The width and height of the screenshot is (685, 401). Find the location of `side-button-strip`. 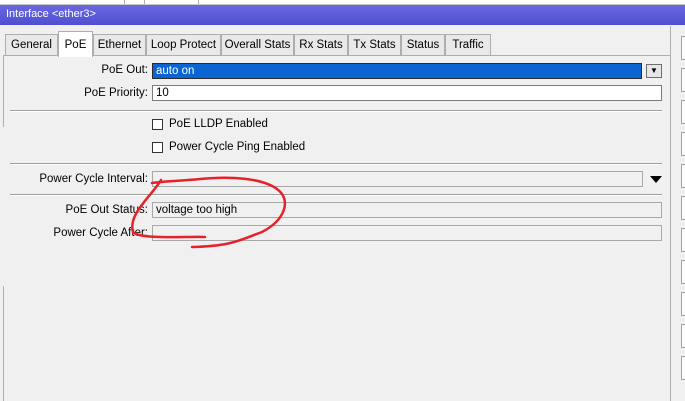

side-button-strip is located at coordinates (677, 213).